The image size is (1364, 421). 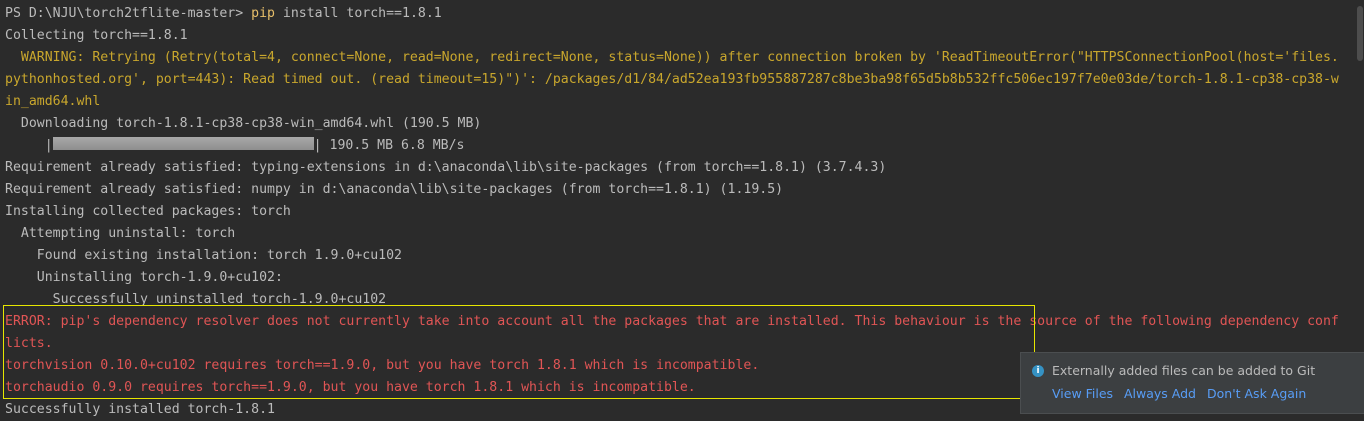 What do you see at coordinates (389, 145) in the screenshot?
I see `progress-end: | 190.5 MB 6.8 MB/s` at bounding box center [389, 145].